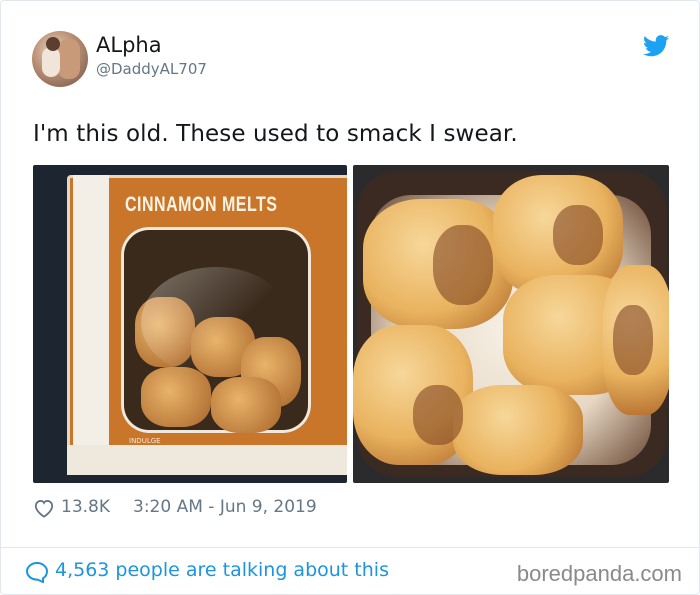 This screenshot has height=595, width=700. What do you see at coordinates (44, 508) in the screenshot?
I see `heart-icon` at bounding box center [44, 508].